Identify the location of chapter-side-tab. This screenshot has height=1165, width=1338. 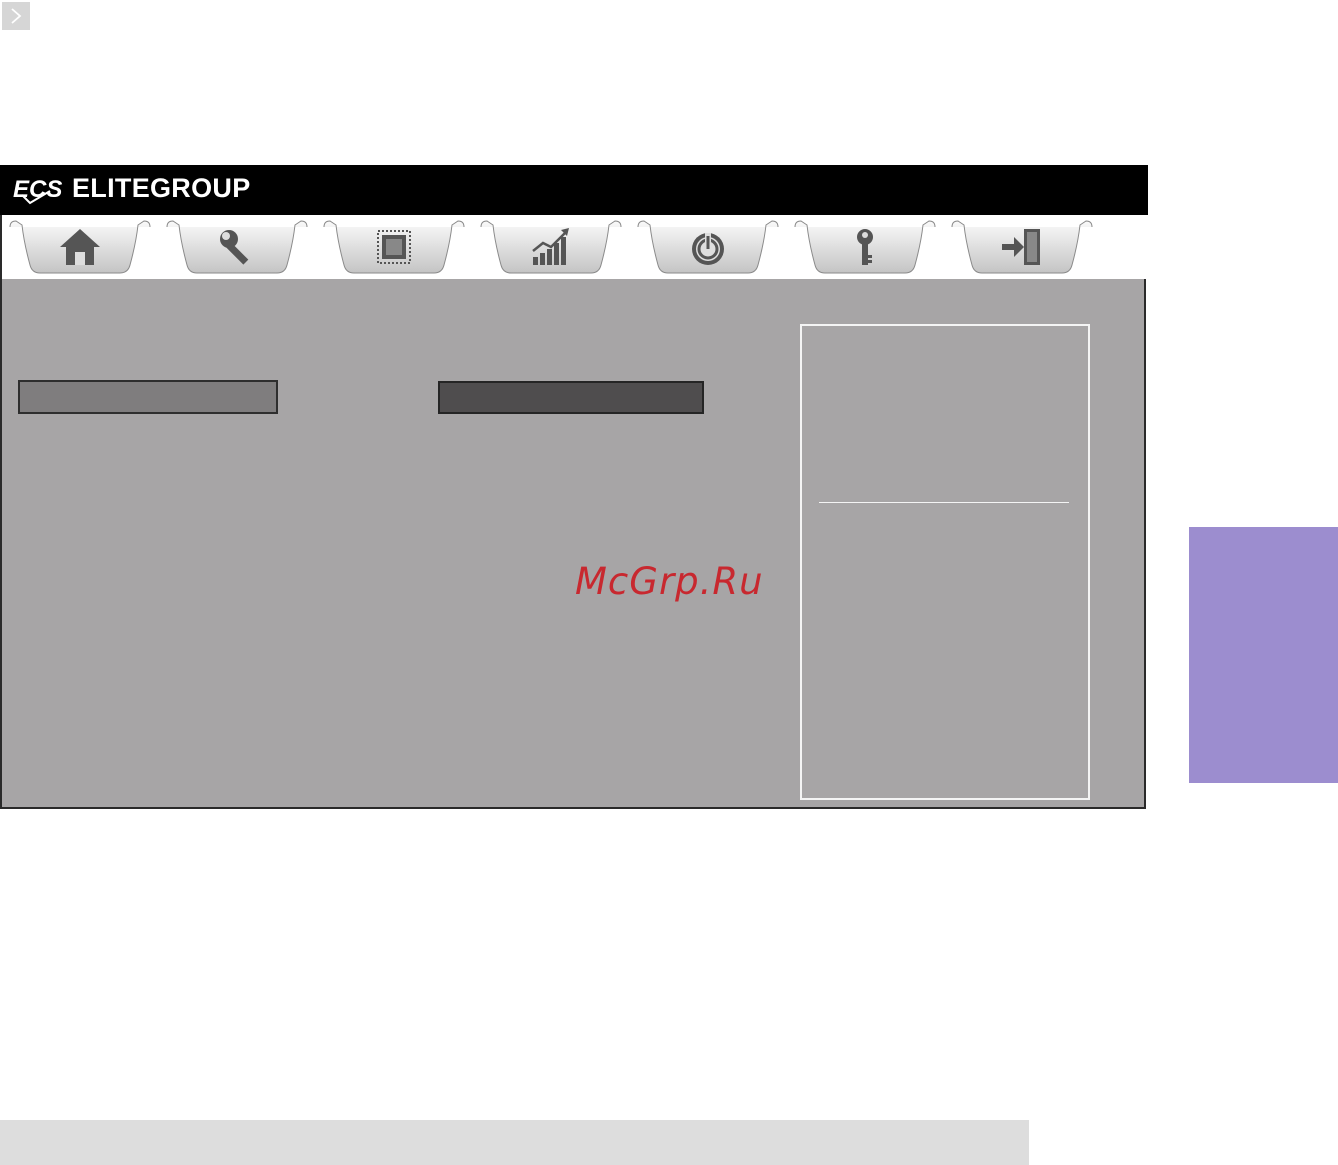
(1263, 655).